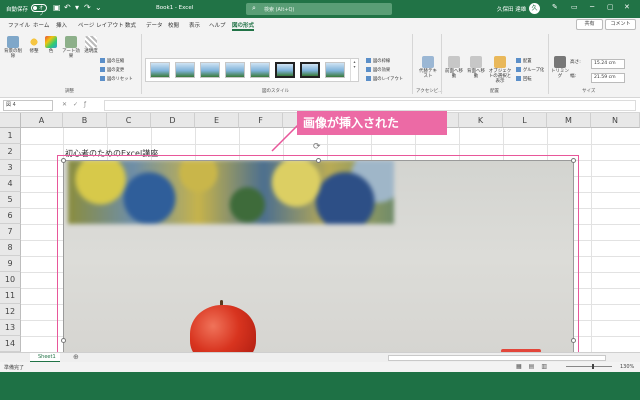 This screenshot has width=640, height=400. I want to click on artistic-effects-label: アート効果, so click(71, 54).